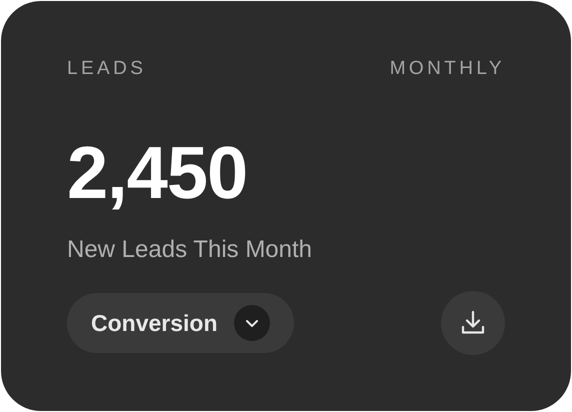 This screenshot has height=412, width=572. Describe the element at coordinates (180, 323) in the screenshot. I see `metric-dropdown: Conversion` at that location.